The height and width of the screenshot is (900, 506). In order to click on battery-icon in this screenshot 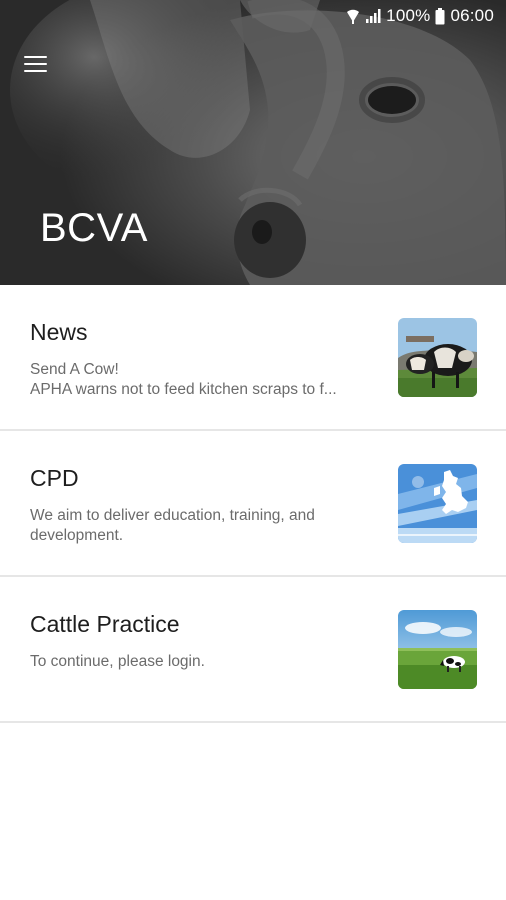, I will do `click(440, 16)`.